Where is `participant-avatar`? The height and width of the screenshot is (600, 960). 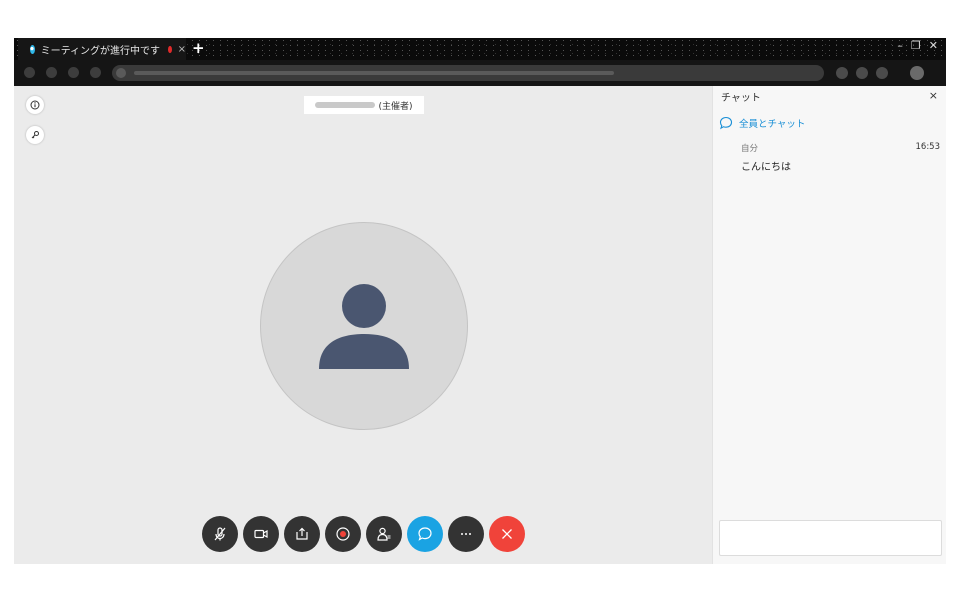
participant-avatar is located at coordinates (364, 326).